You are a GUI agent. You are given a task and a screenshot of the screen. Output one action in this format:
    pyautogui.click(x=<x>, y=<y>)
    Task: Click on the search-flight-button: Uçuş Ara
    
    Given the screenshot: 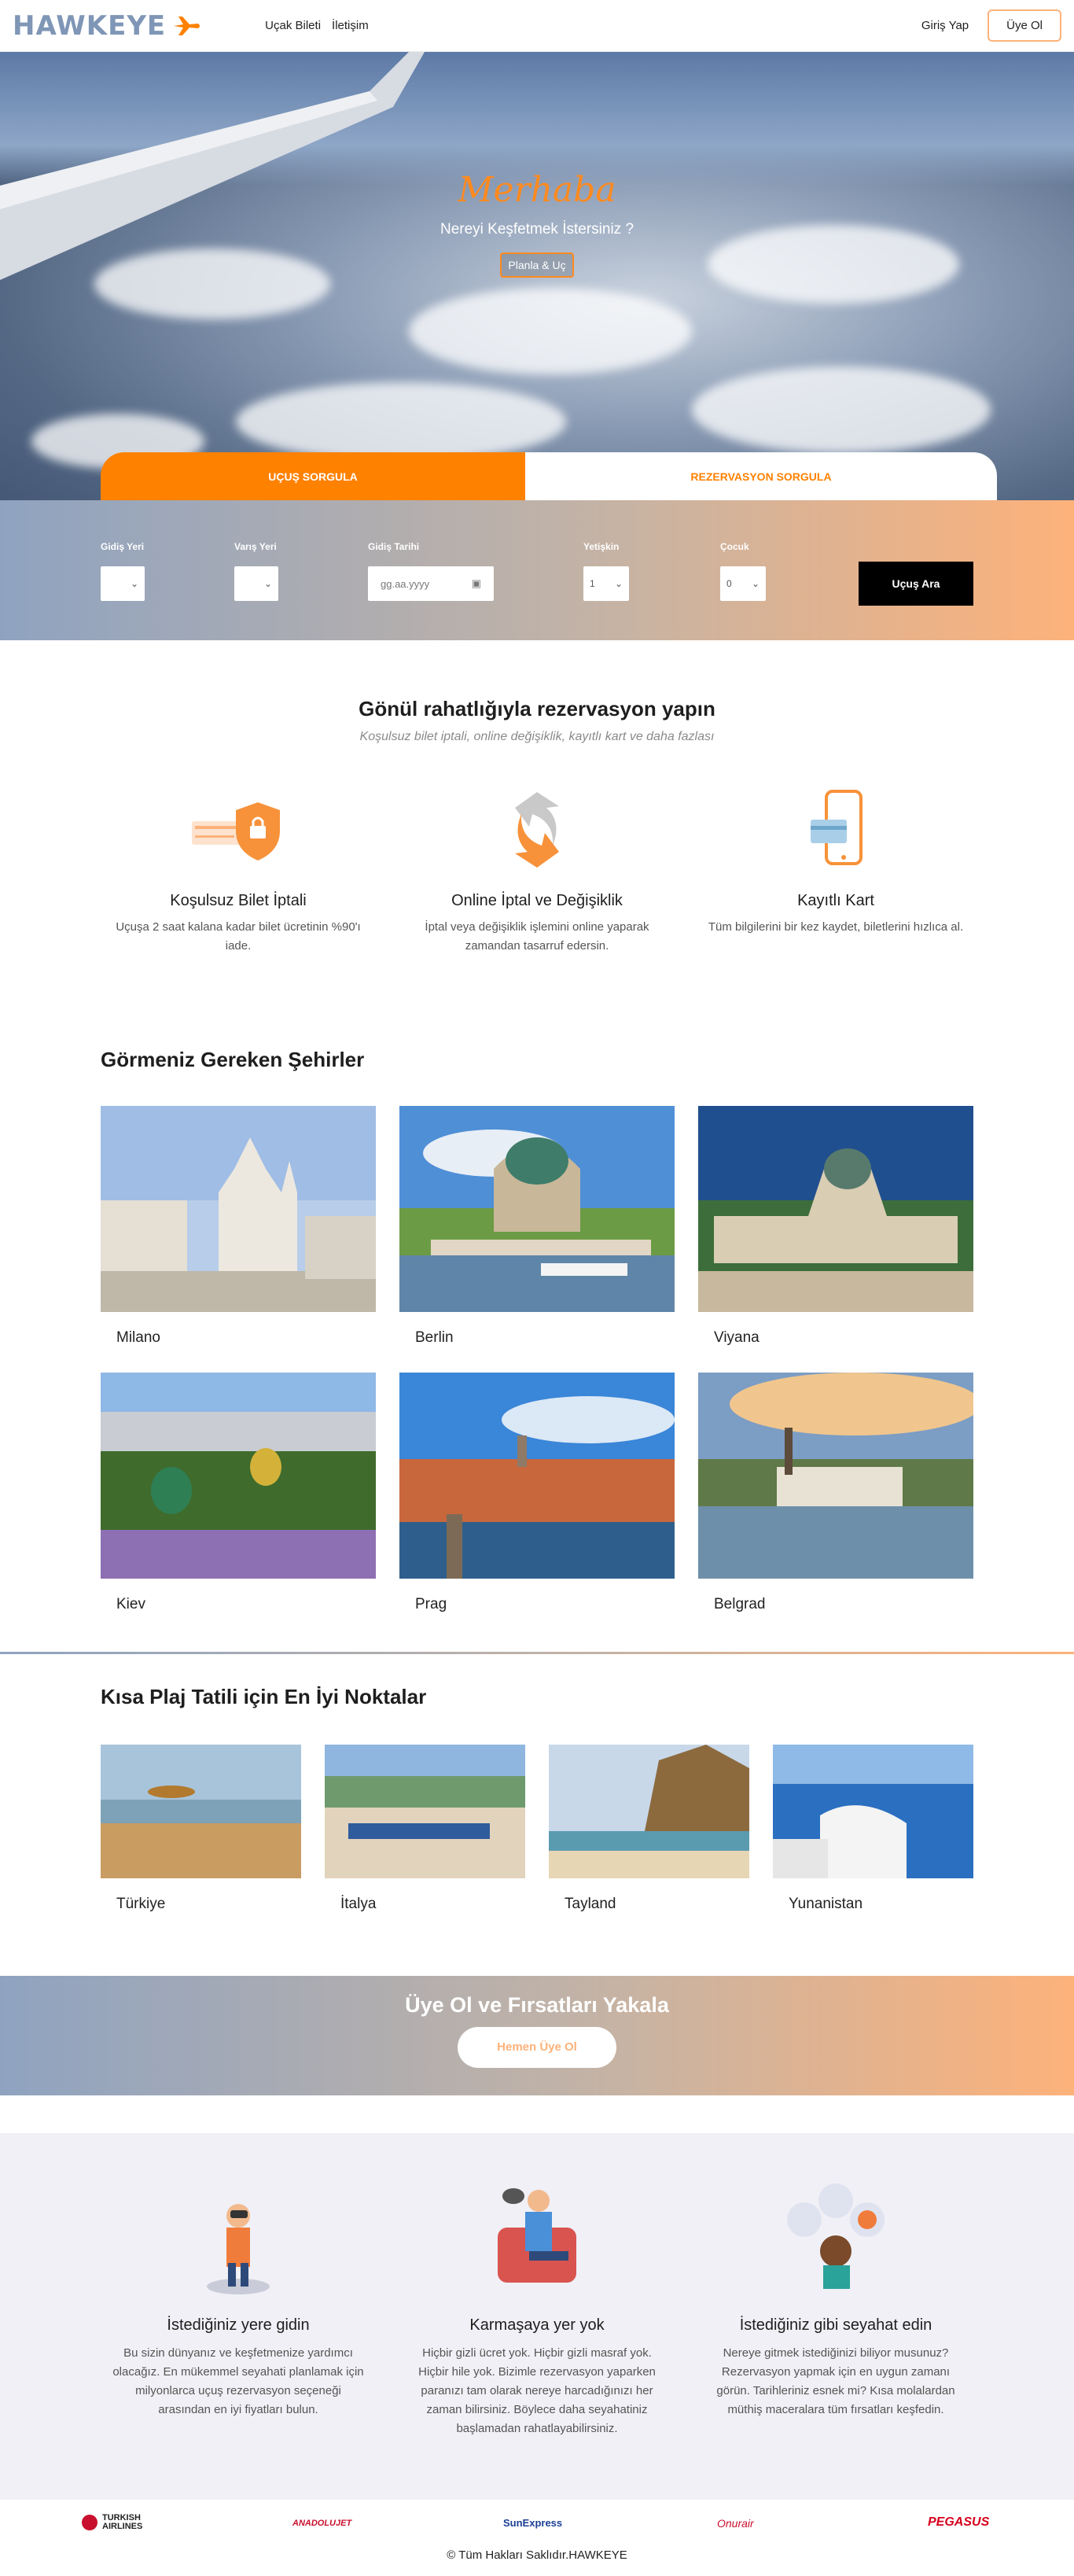 What is the action you would take?
    pyautogui.click(x=916, y=584)
    